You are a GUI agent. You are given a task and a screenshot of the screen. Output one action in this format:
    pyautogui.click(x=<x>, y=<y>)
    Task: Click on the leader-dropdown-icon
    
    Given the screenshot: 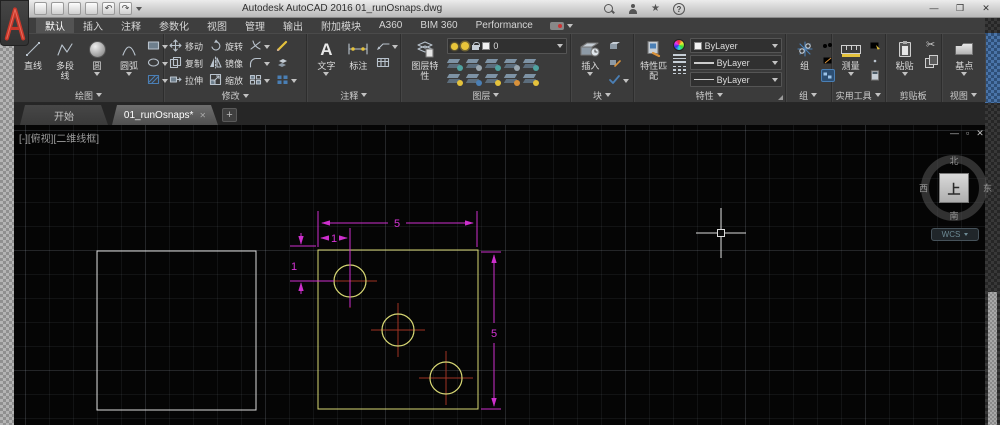 What is the action you would take?
    pyautogui.click(x=395, y=46)
    